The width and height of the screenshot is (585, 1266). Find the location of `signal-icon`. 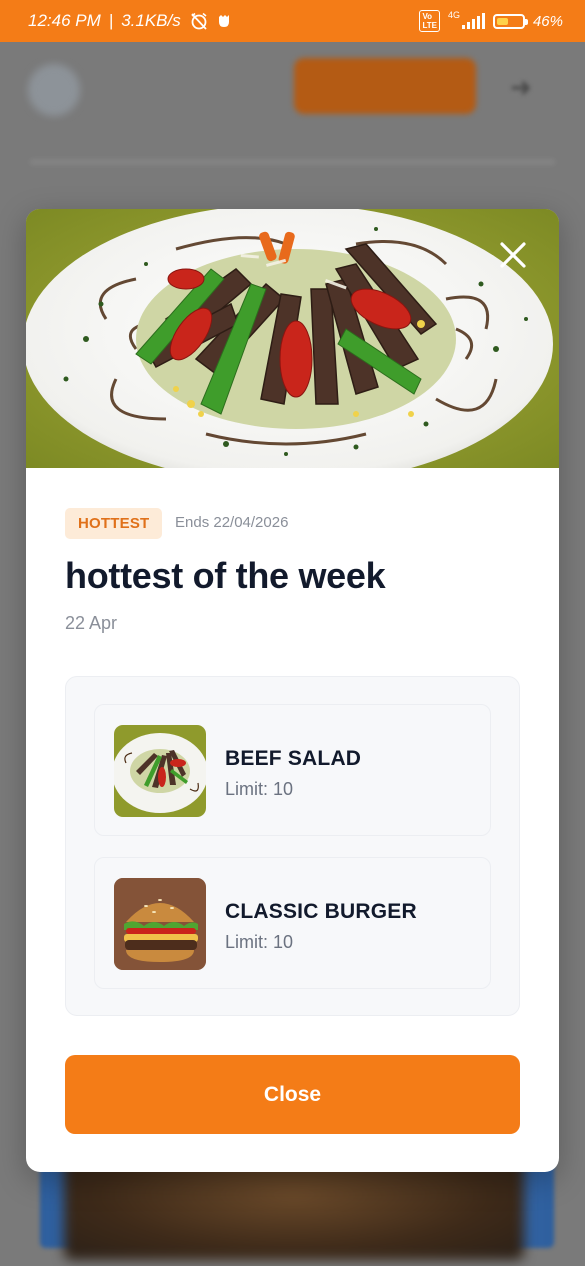

signal-icon is located at coordinates (473, 21).